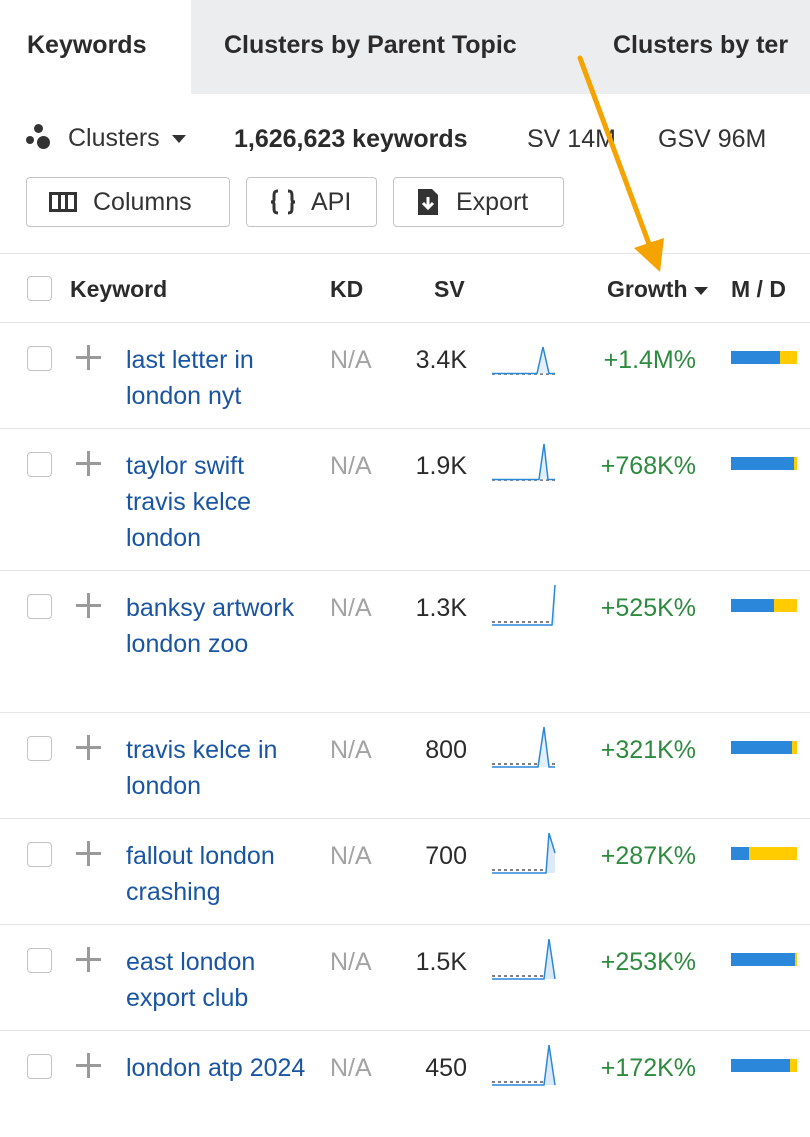 The image size is (810, 1137). I want to click on header-kd: KD, so click(346, 289).